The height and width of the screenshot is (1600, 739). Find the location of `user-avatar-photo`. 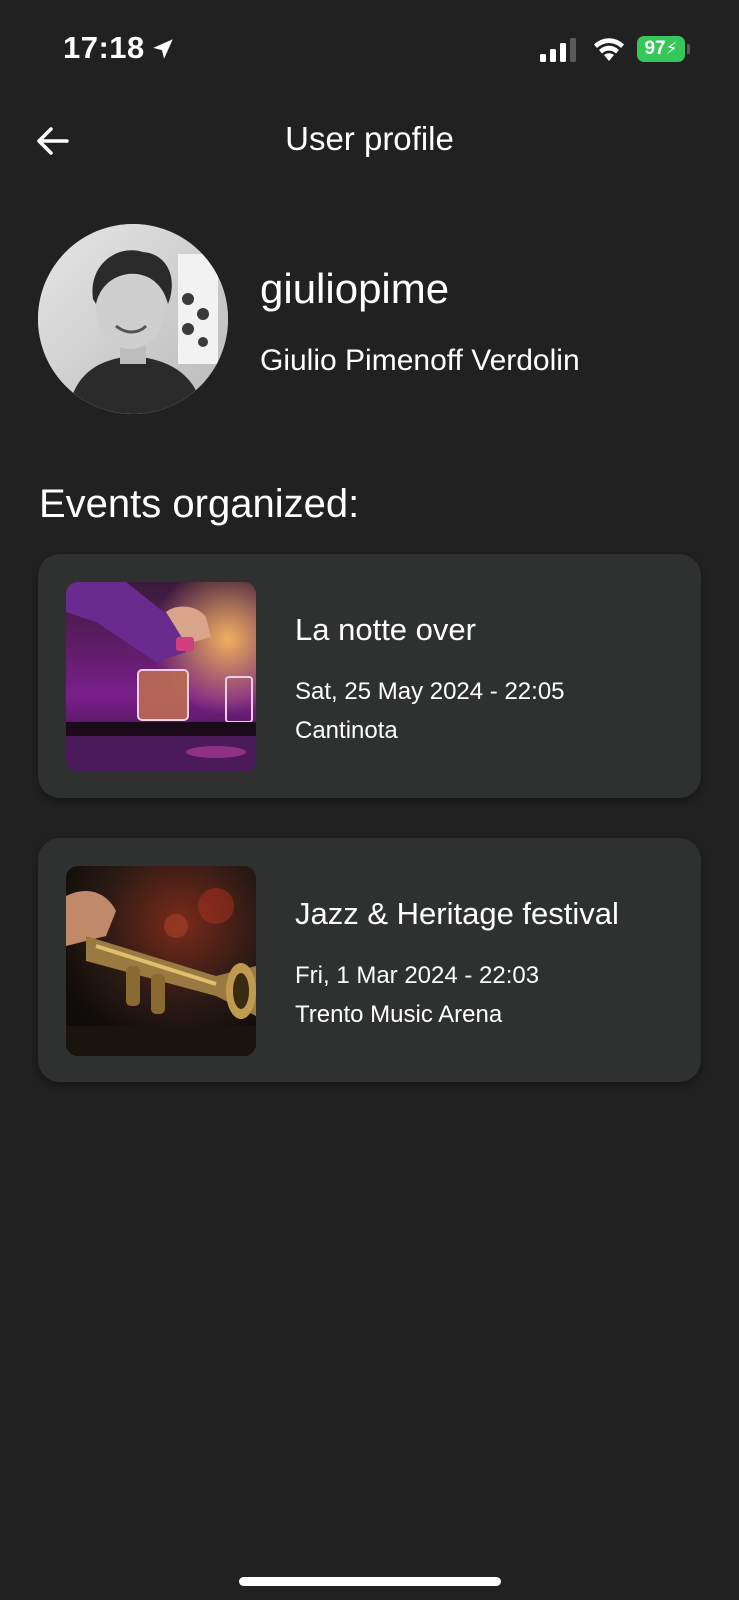

user-avatar-photo is located at coordinates (133, 319).